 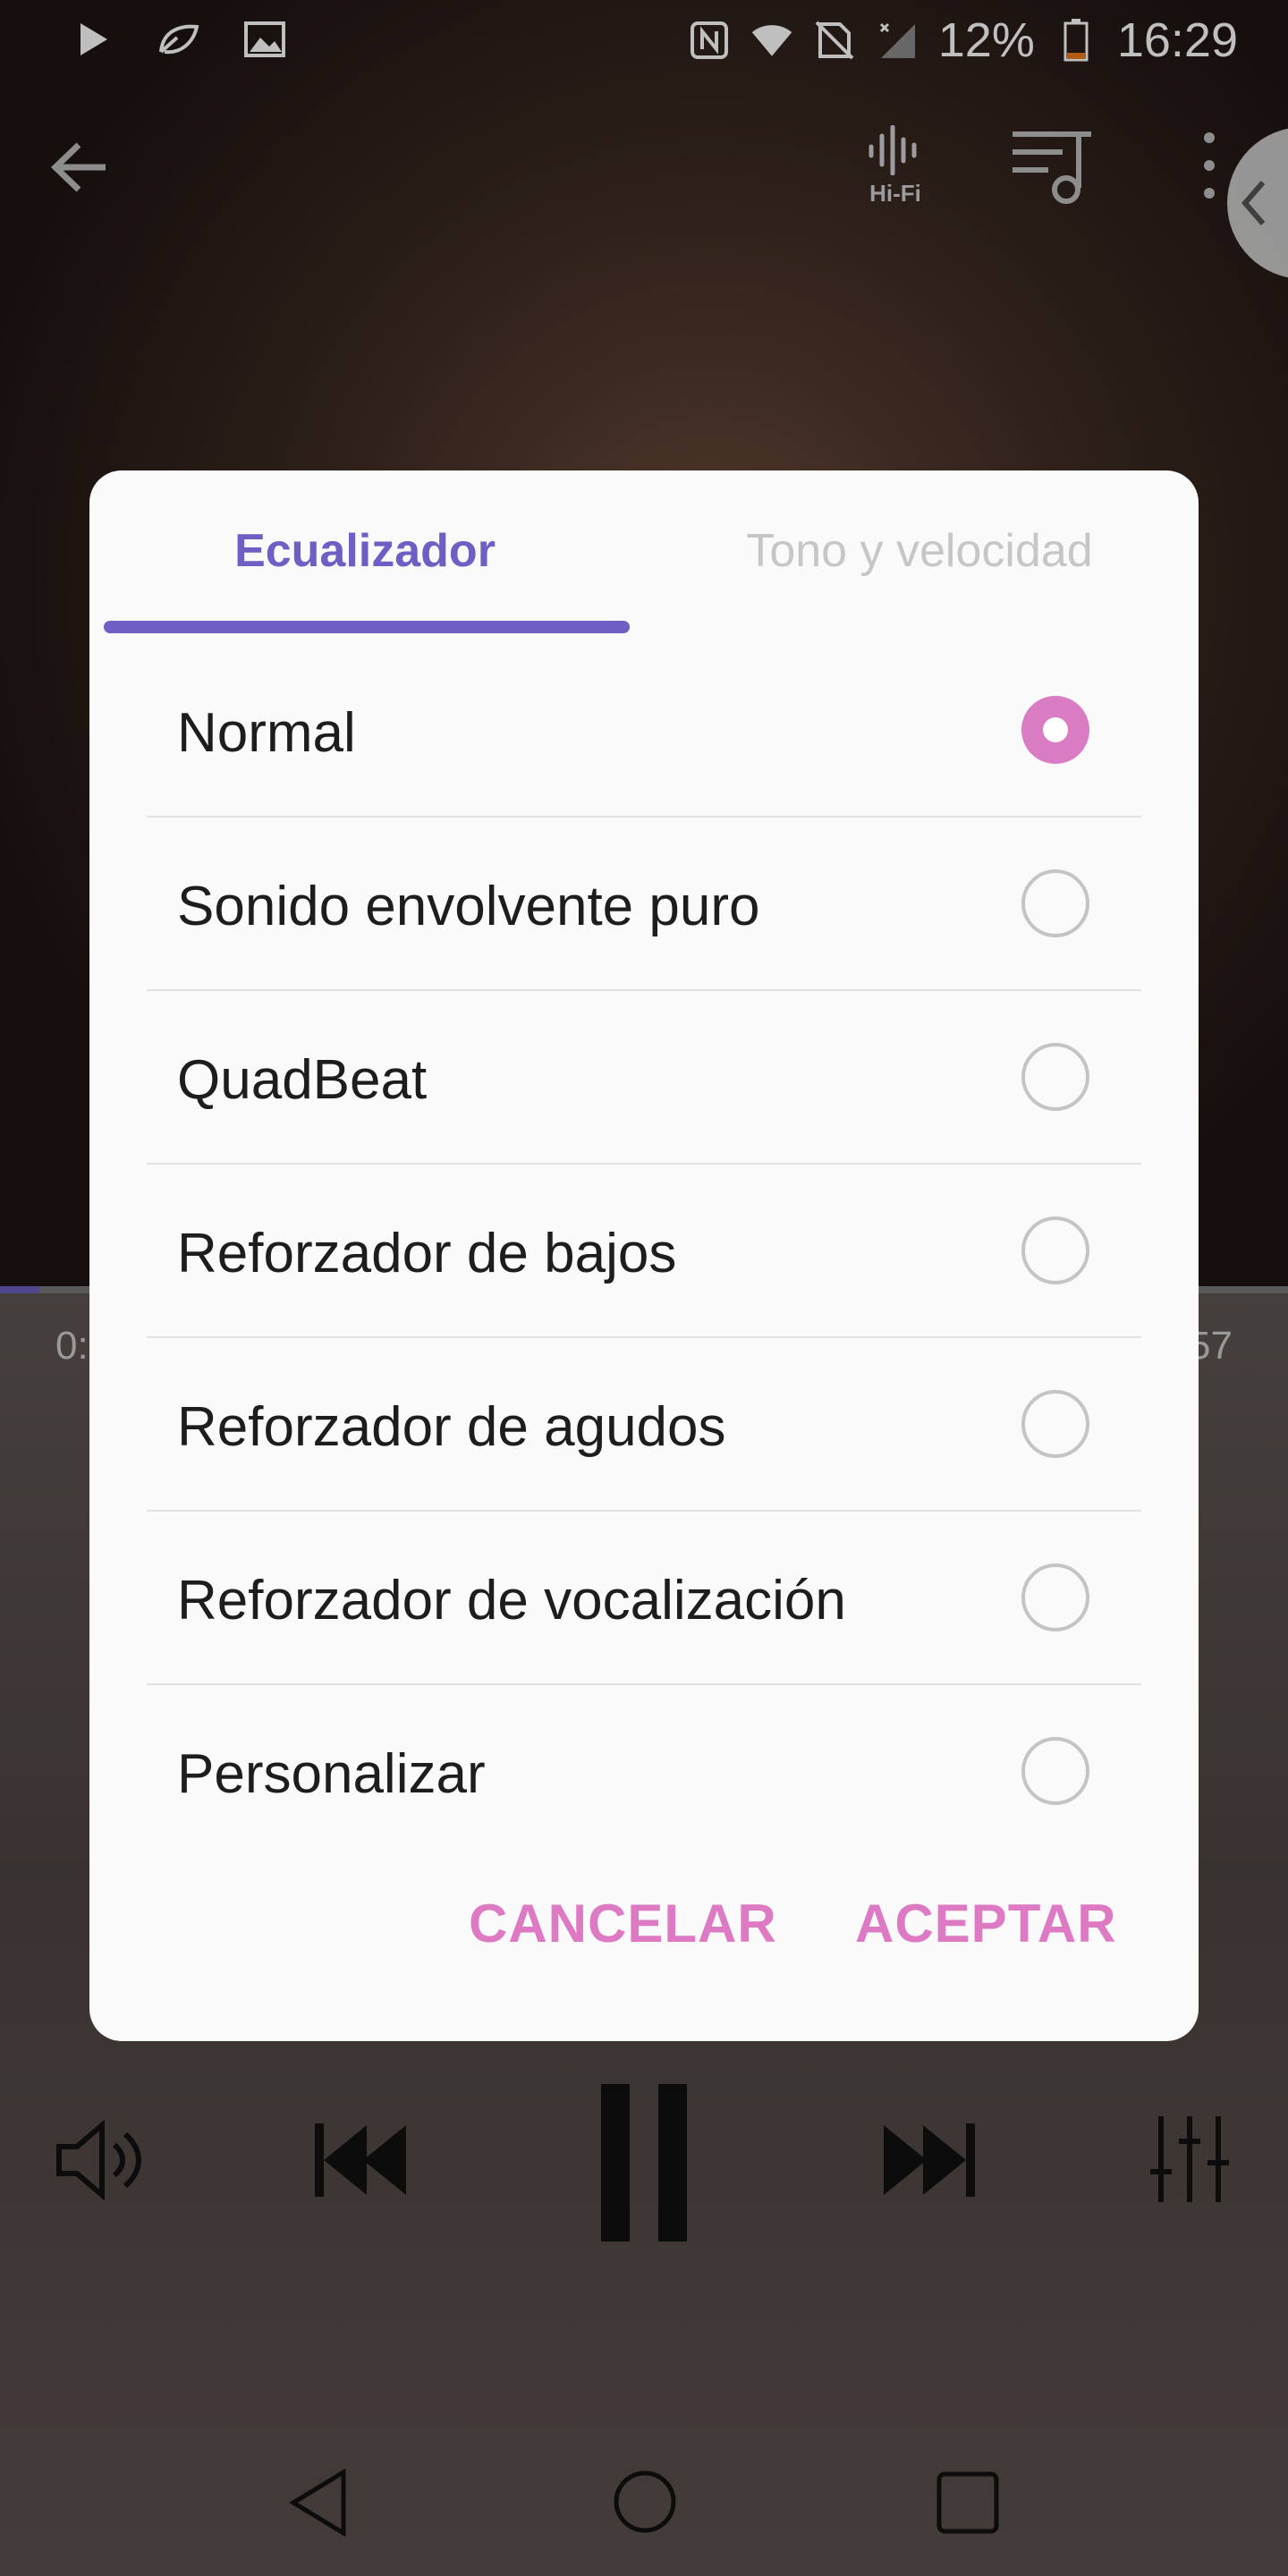 I want to click on dialog-actions: CANCELAR ACEPTAR, so click(x=644, y=1937).